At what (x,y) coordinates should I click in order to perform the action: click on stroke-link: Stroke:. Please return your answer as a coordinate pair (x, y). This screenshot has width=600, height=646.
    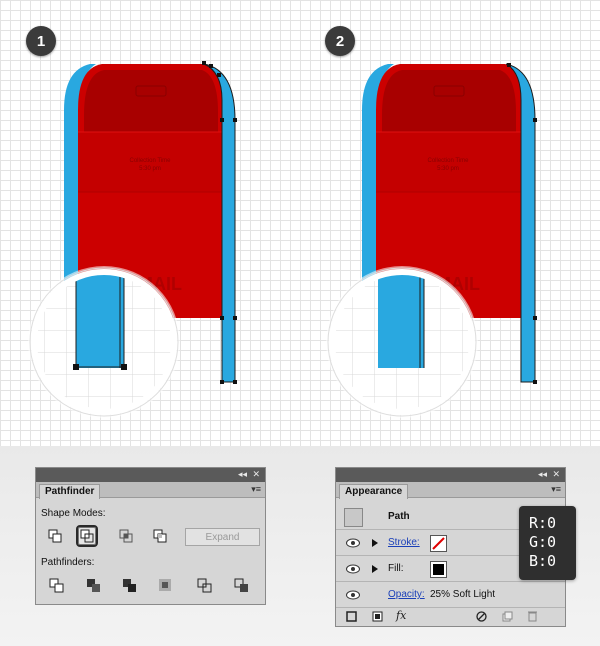
    Looking at the image, I should click on (404, 542).